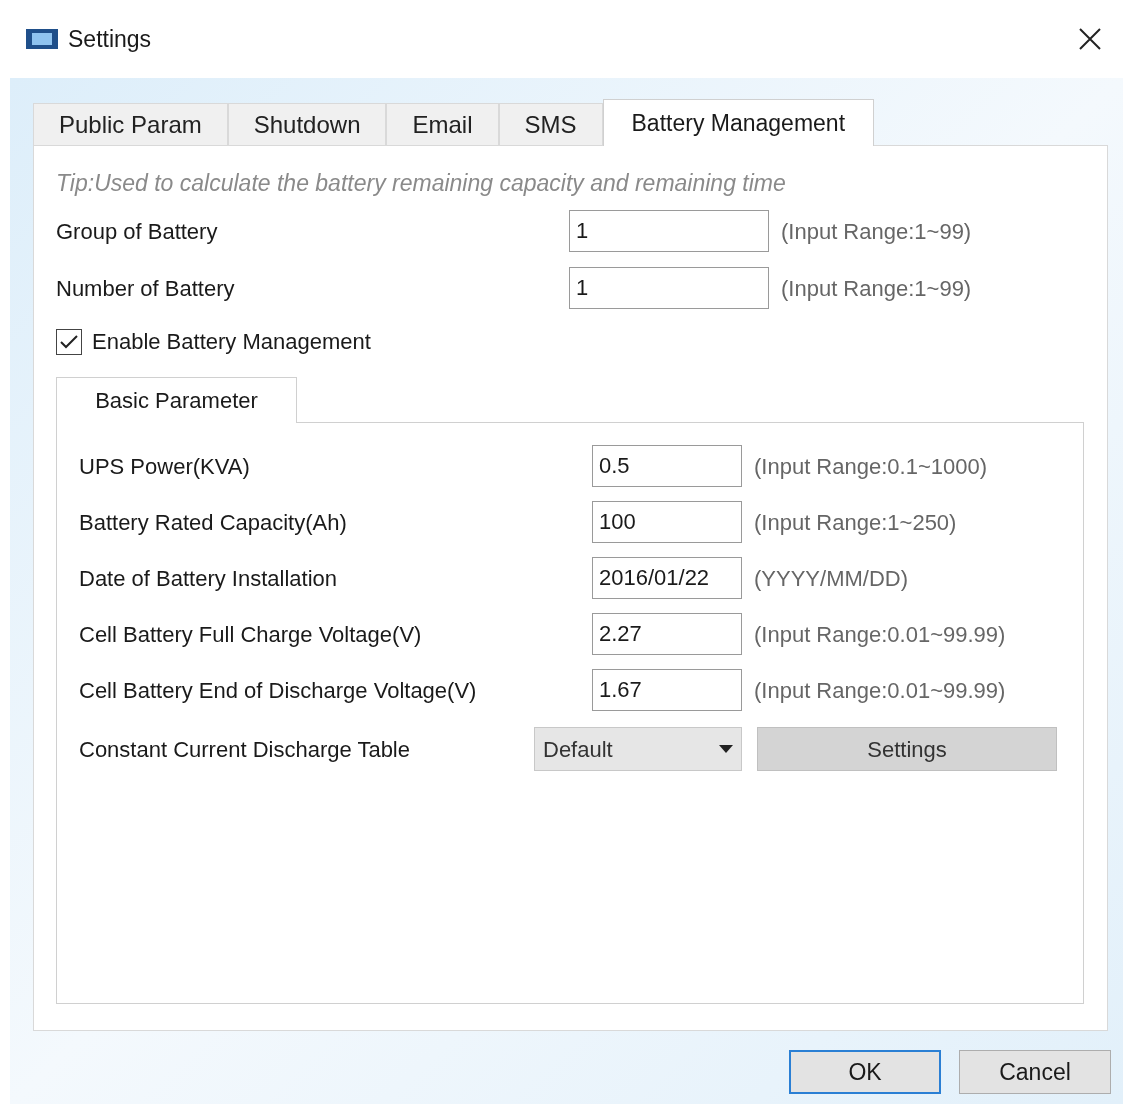  What do you see at coordinates (231, 342) in the screenshot?
I see `checkbox-label: Enable Battery Management` at bounding box center [231, 342].